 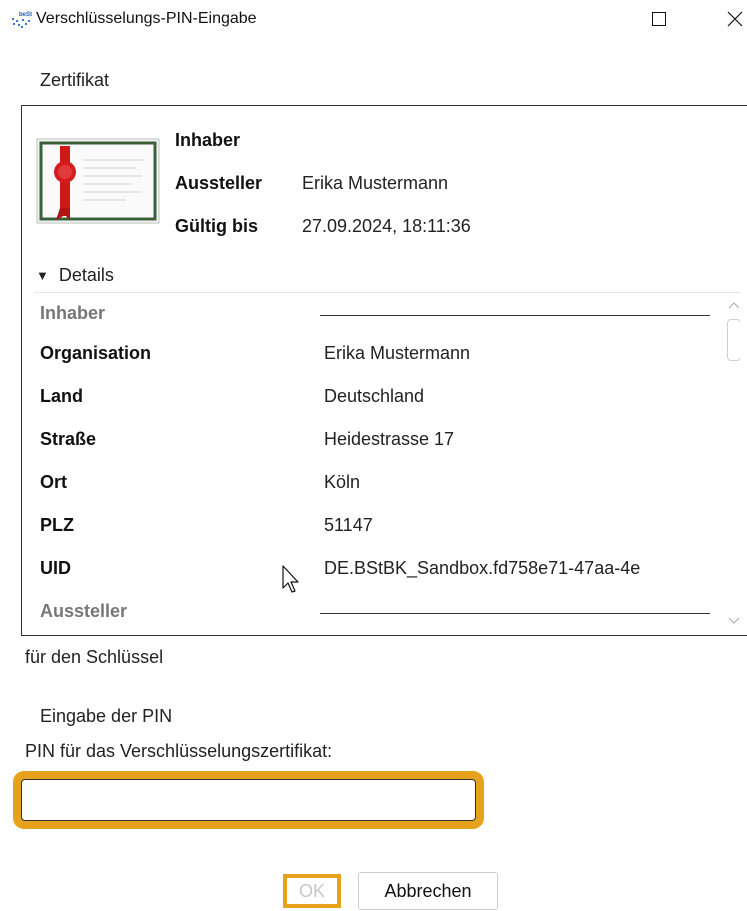 What do you see at coordinates (734, 305) in the screenshot?
I see `scroll-up-icon` at bounding box center [734, 305].